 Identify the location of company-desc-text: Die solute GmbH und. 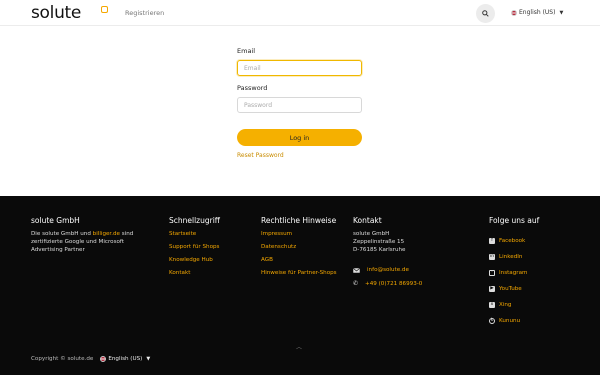
(62, 234).